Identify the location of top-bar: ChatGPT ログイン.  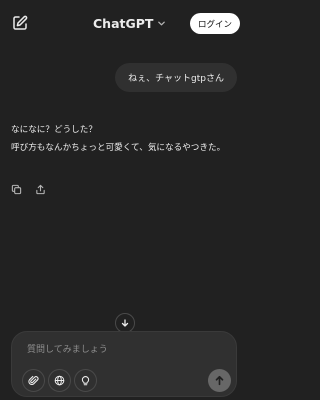
(123, 23).